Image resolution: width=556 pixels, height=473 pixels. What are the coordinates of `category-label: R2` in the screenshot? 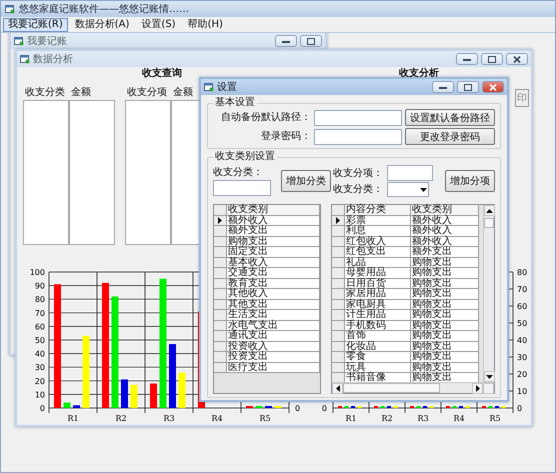 It's located at (387, 418).